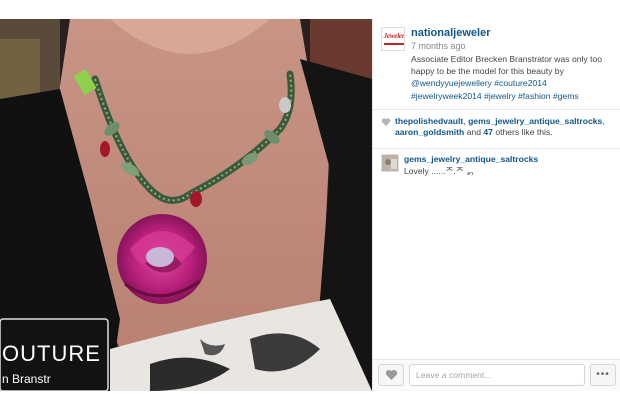 Image resolution: width=620 pixels, height=410 pixels. What do you see at coordinates (26, 379) in the screenshot?
I see `badge-subtext: n Branstr` at bounding box center [26, 379].